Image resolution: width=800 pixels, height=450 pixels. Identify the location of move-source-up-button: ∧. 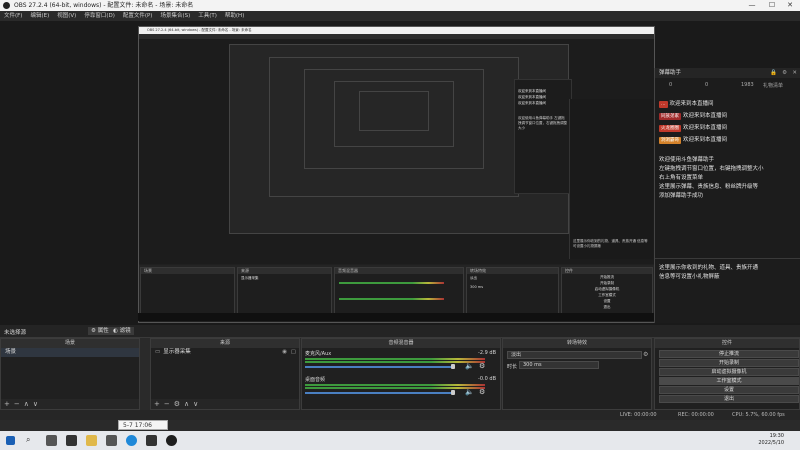
(186, 404).